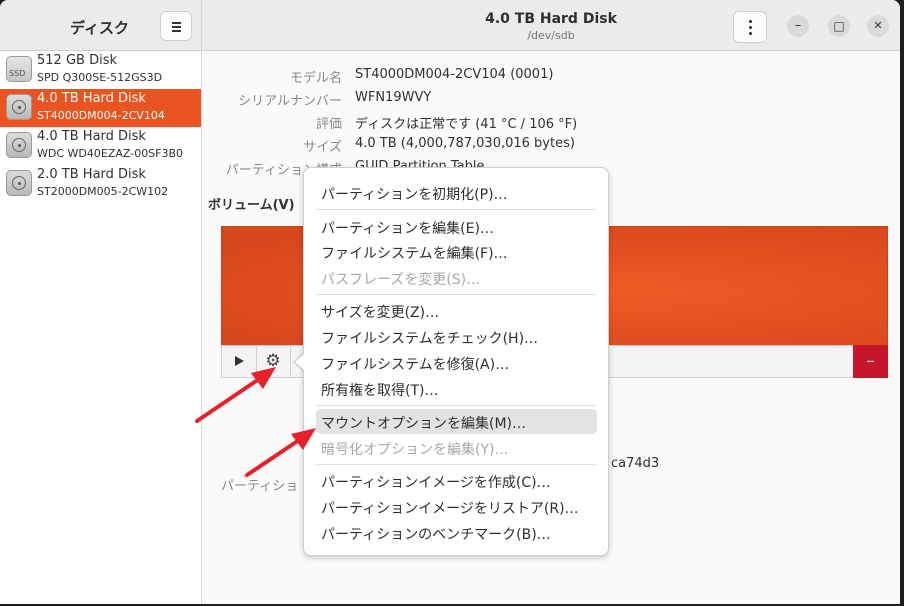 Image resolution: width=904 pixels, height=606 pixels. What do you see at coordinates (235, 395) in the screenshot?
I see `annotation-arrow-to-gear` at bounding box center [235, 395].